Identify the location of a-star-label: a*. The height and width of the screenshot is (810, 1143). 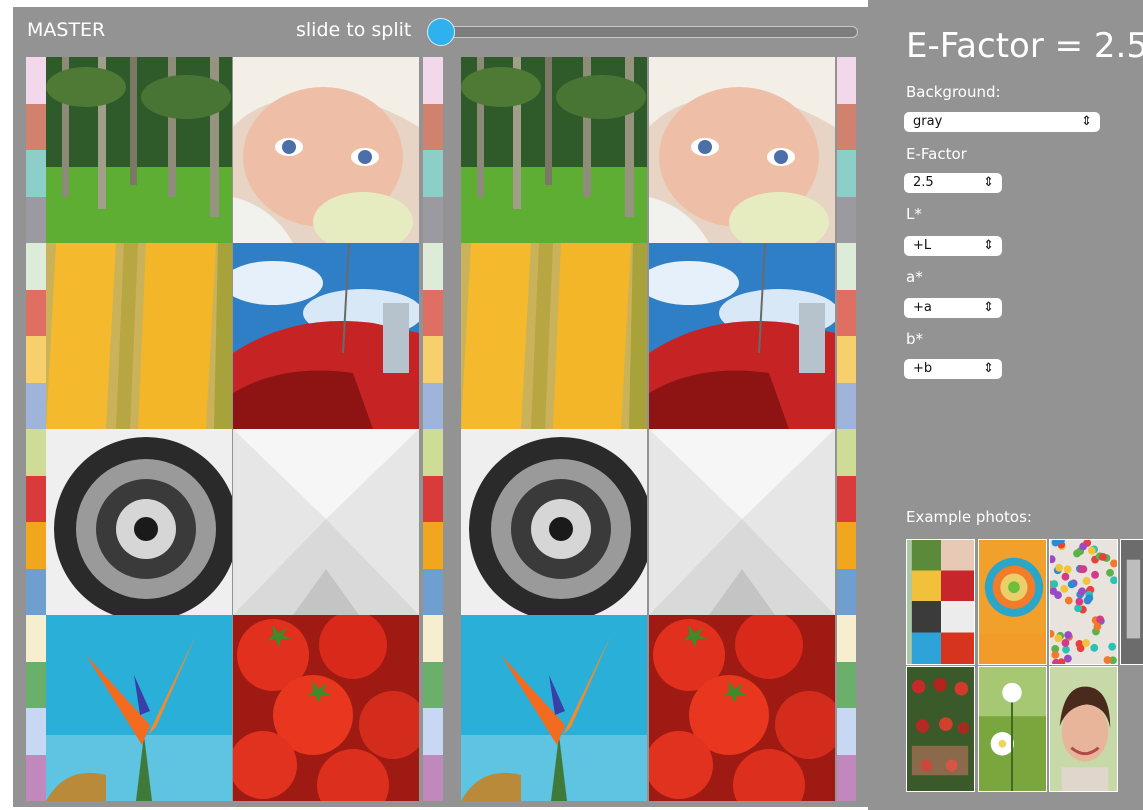
(914, 277).